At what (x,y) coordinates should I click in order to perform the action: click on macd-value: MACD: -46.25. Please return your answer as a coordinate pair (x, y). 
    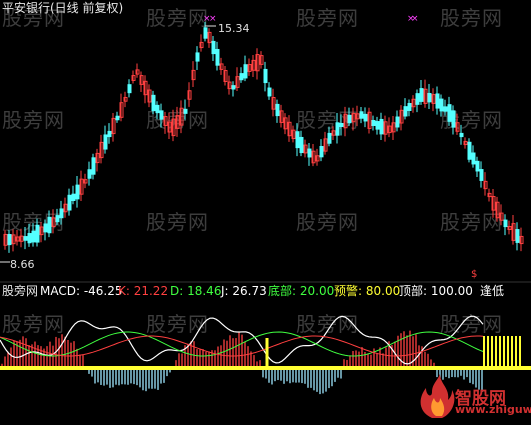
    Looking at the image, I should click on (81, 291).